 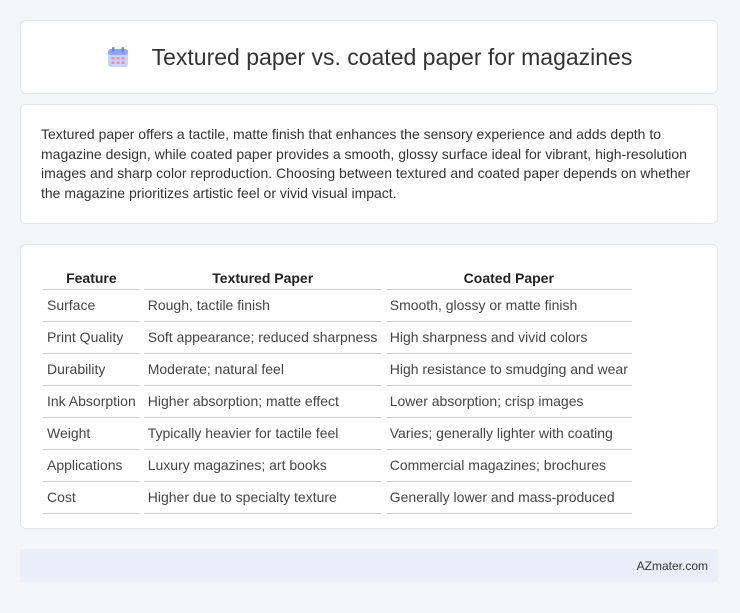 I want to click on footer-bar: AZmater.com, so click(x=369, y=565).